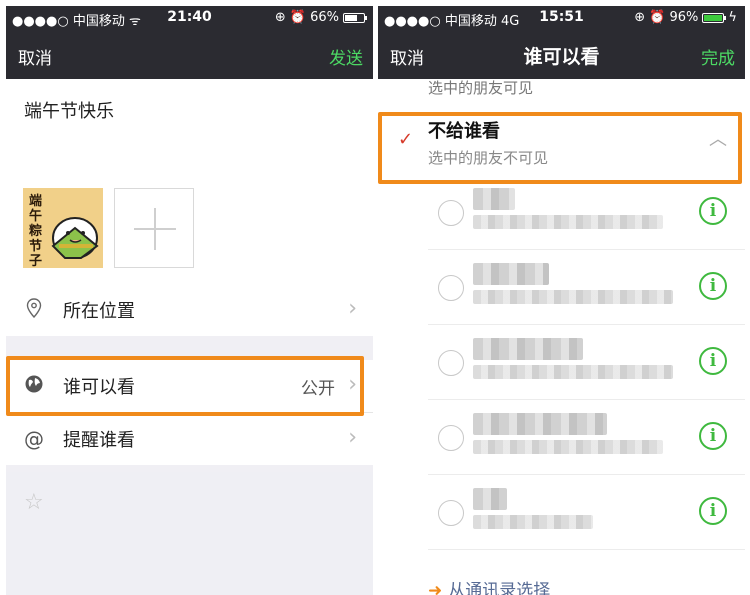 This screenshot has height=595, width=750. What do you see at coordinates (560, 148) in the screenshot?
I see `option-highlight-box` at bounding box center [560, 148].